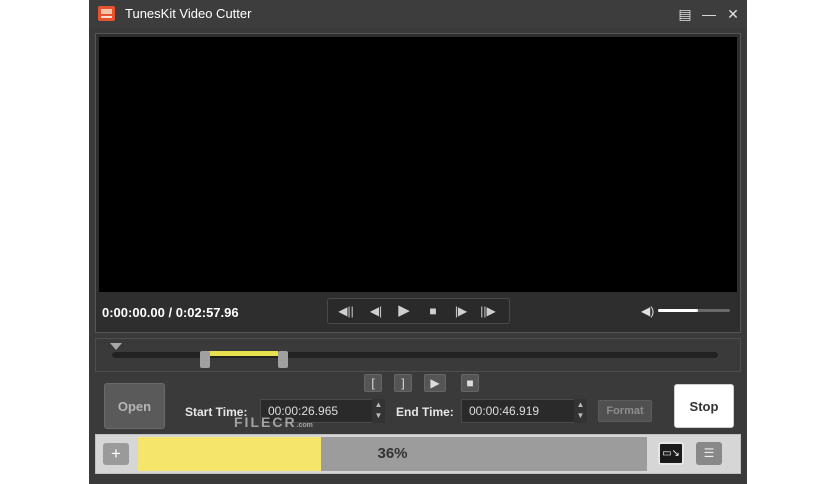 This screenshot has height=484, width=836. What do you see at coordinates (404, 311) in the screenshot?
I see `play-icon: ▶` at bounding box center [404, 311].